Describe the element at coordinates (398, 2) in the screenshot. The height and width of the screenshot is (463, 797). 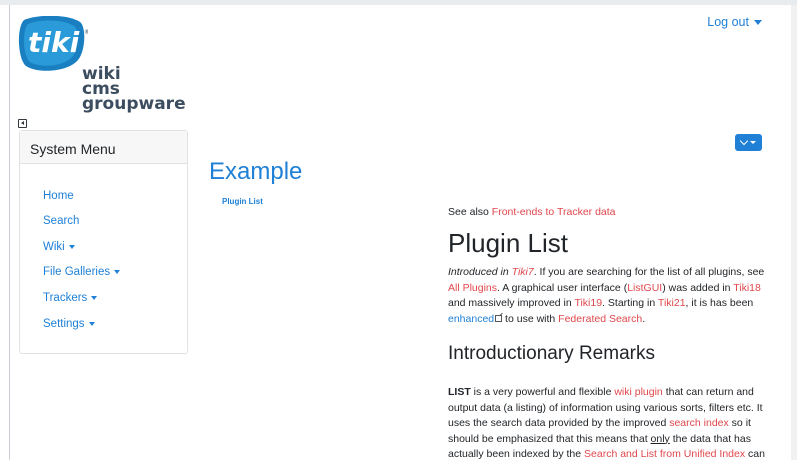
I see `top-border` at that location.